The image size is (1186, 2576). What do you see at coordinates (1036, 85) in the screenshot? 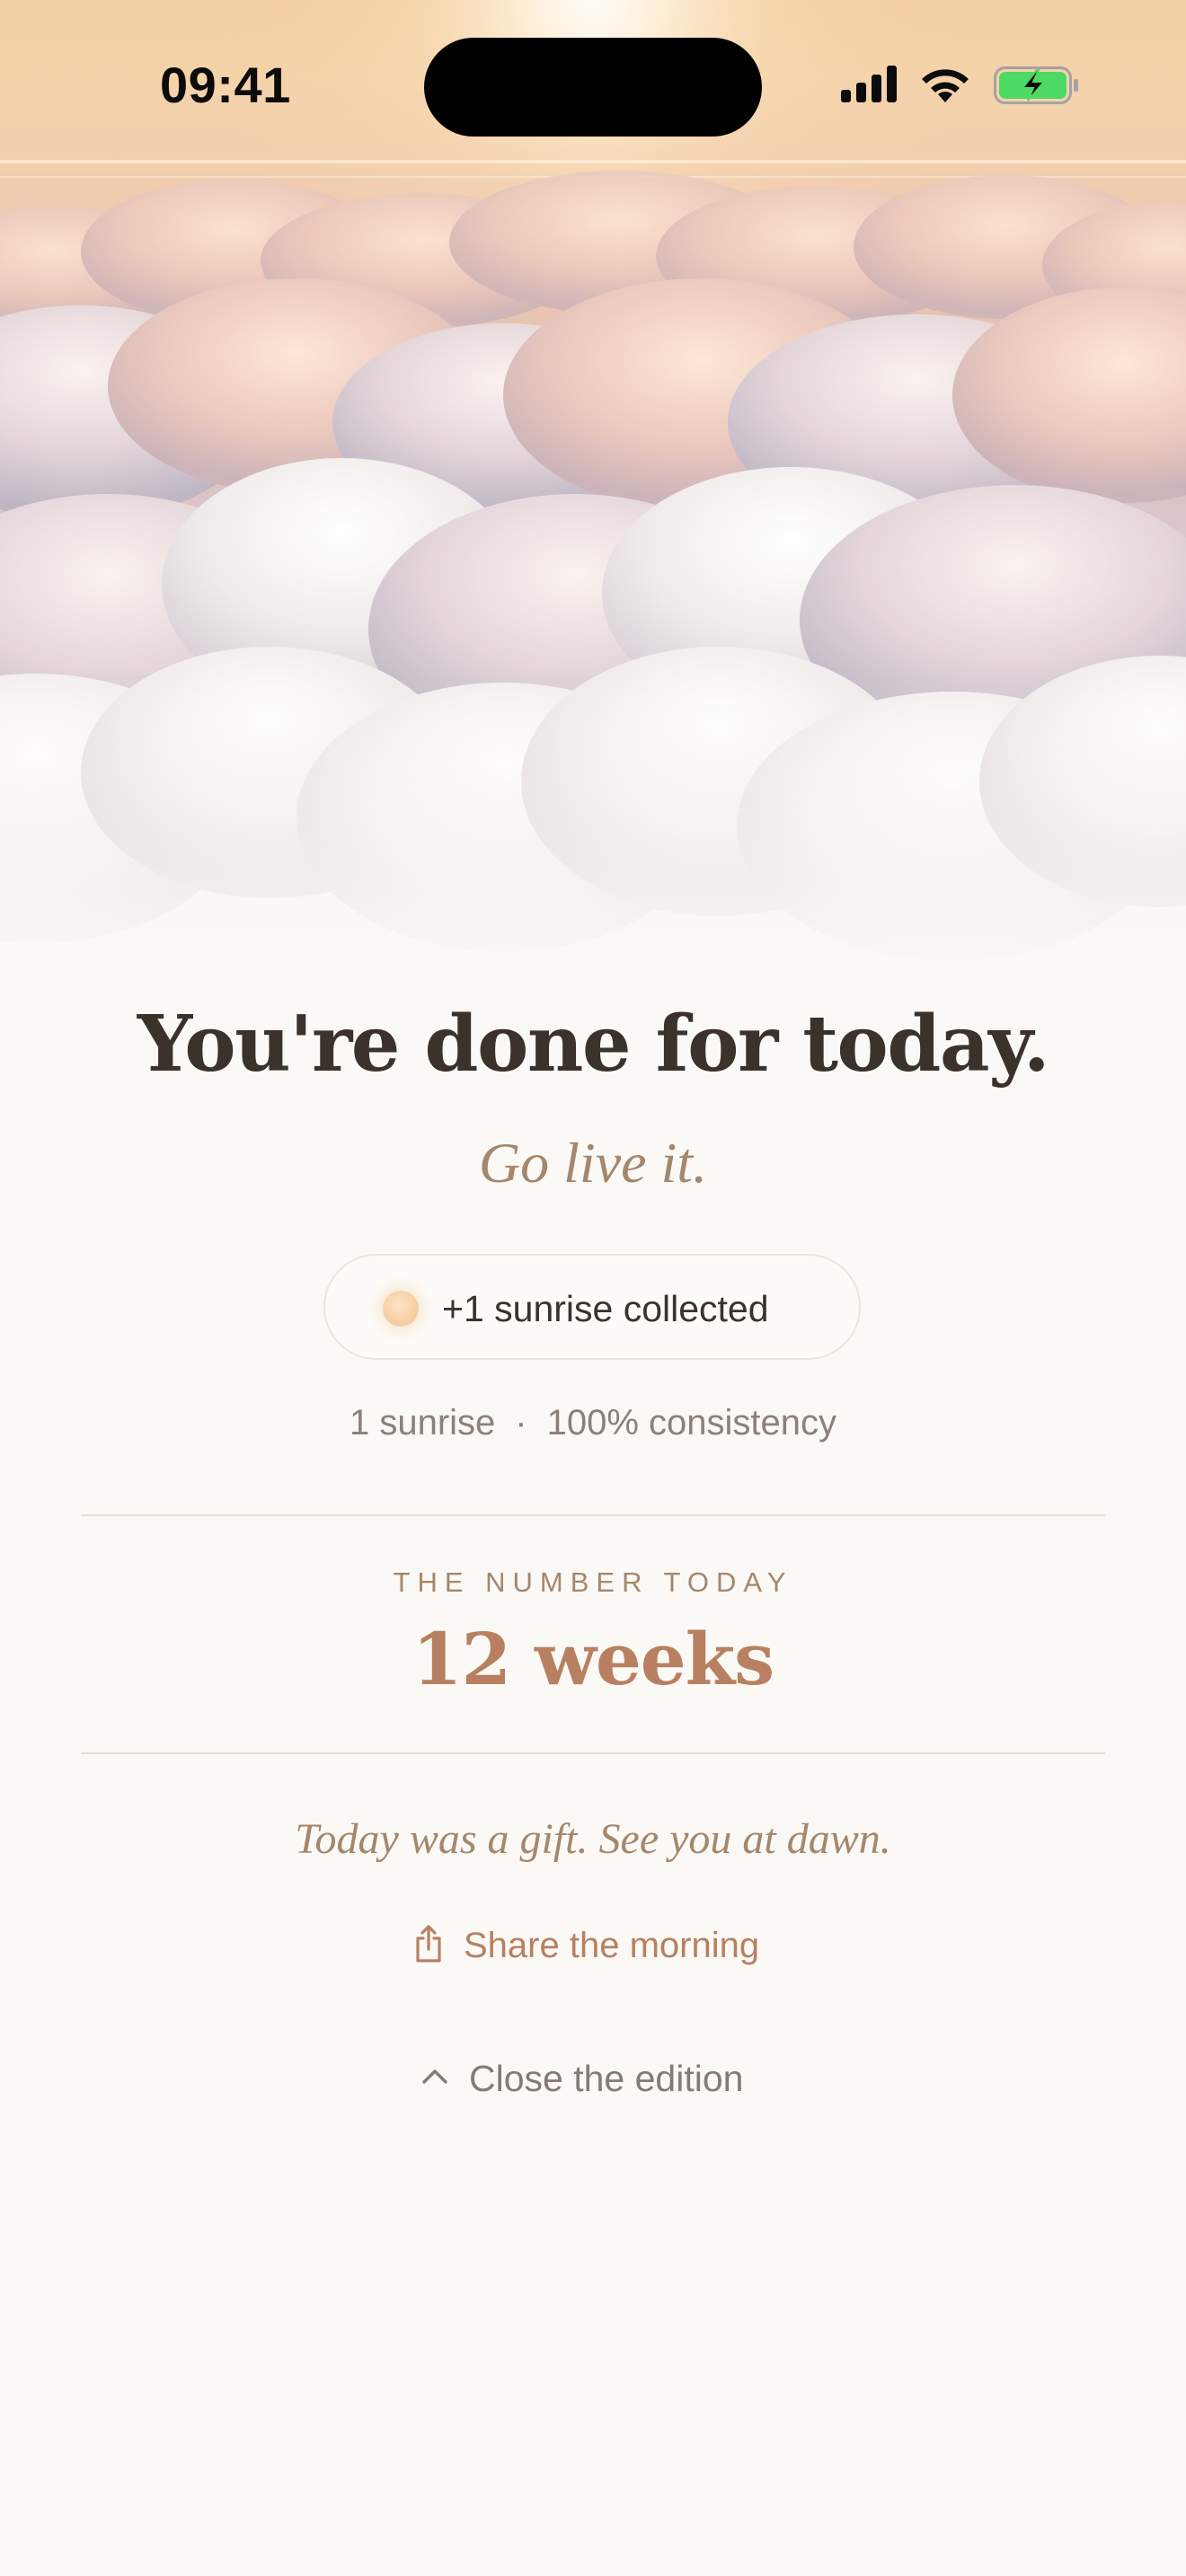
I see `battery-charging-icon` at bounding box center [1036, 85].